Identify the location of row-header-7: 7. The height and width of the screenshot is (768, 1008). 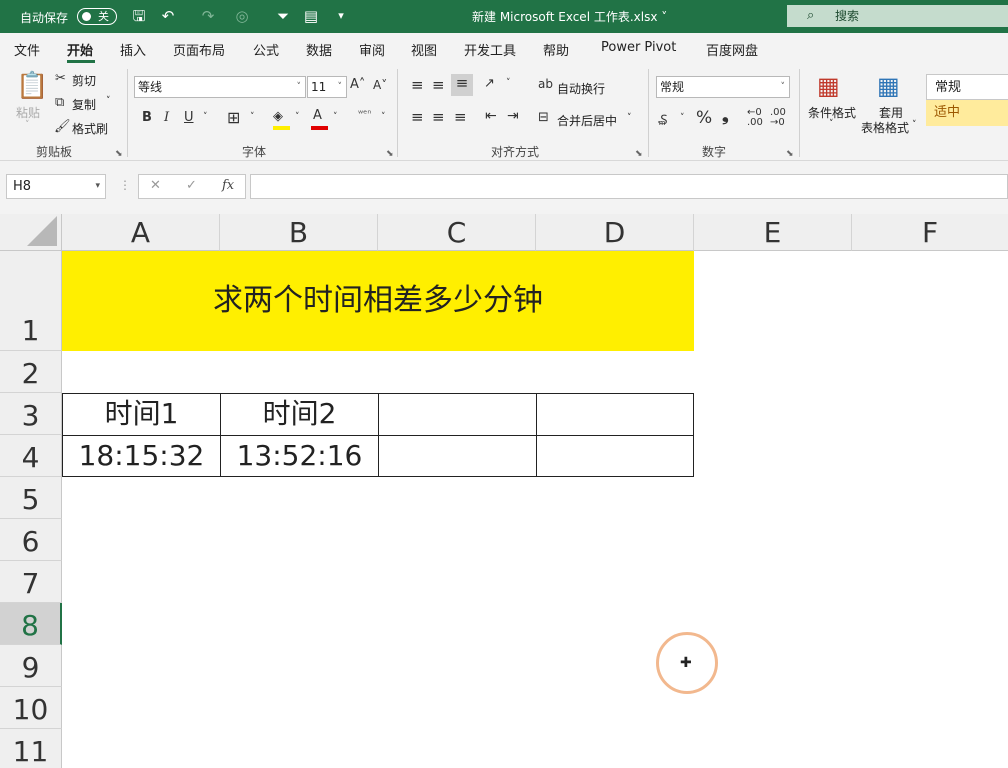
(31, 582).